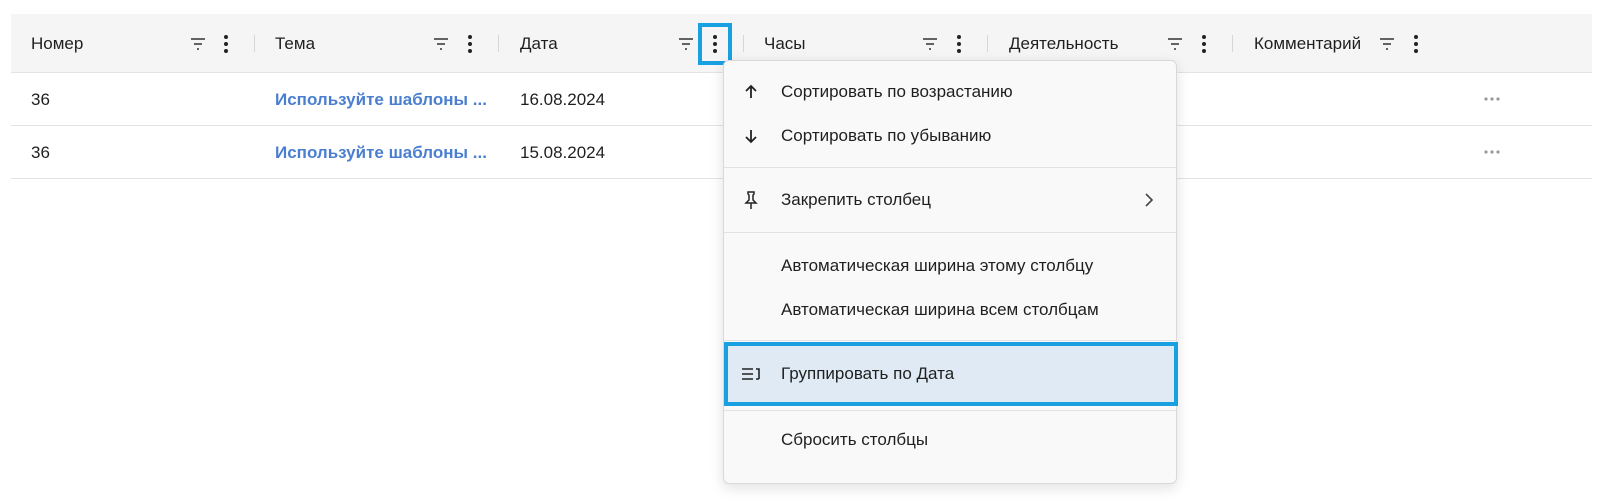 The width and height of the screenshot is (1602, 501). What do you see at coordinates (563, 99) in the screenshot?
I see `cell-date: 16.08.2024` at bounding box center [563, 99].